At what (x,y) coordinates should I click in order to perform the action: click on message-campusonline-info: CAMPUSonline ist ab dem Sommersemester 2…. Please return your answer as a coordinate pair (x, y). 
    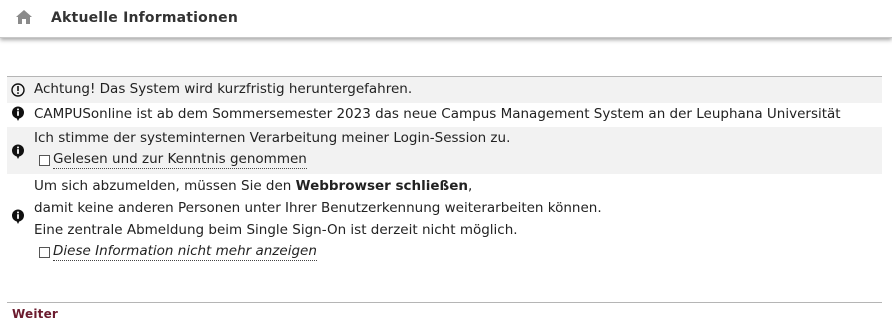
    Looking at the image, I should click on (444, 123).